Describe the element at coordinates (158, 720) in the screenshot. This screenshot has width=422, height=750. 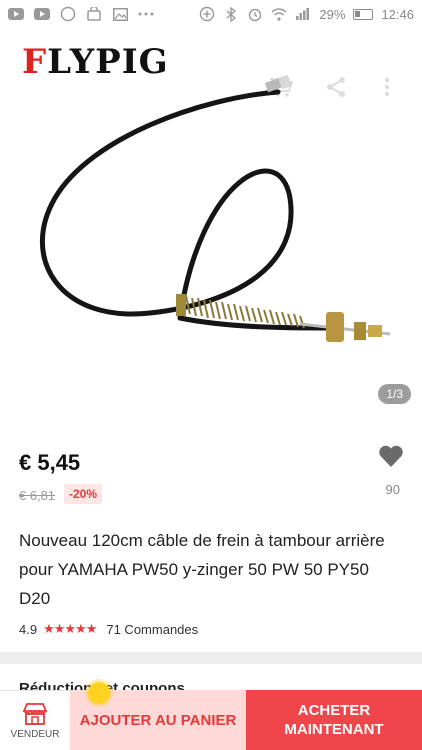
I see `add-to-cart-label: AJOUTER AU PANIER` at that location.